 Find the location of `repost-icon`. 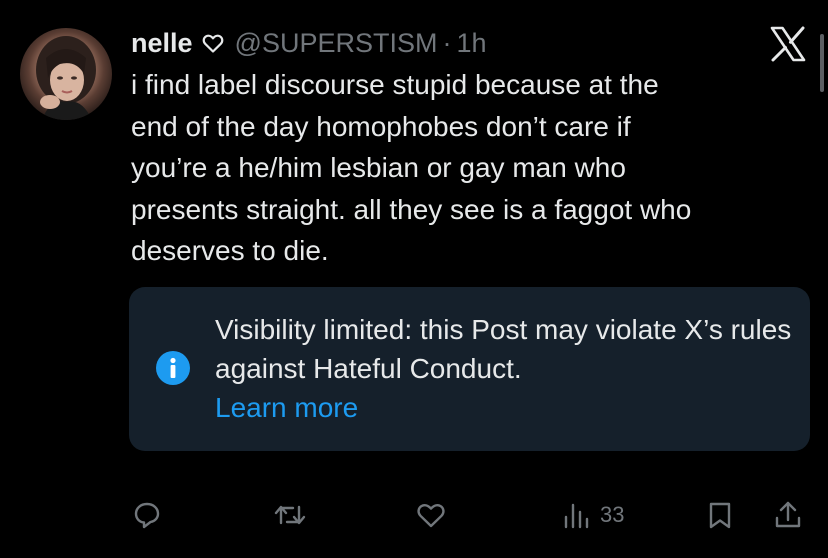

repost-icon is located at coordinates (290, 515).